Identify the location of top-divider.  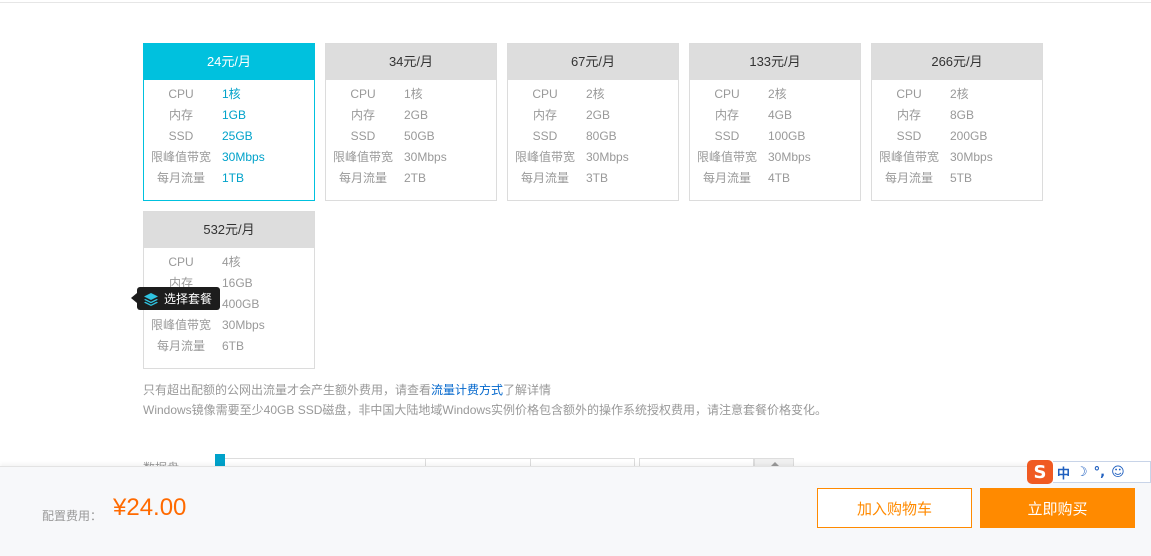
(575, 2).